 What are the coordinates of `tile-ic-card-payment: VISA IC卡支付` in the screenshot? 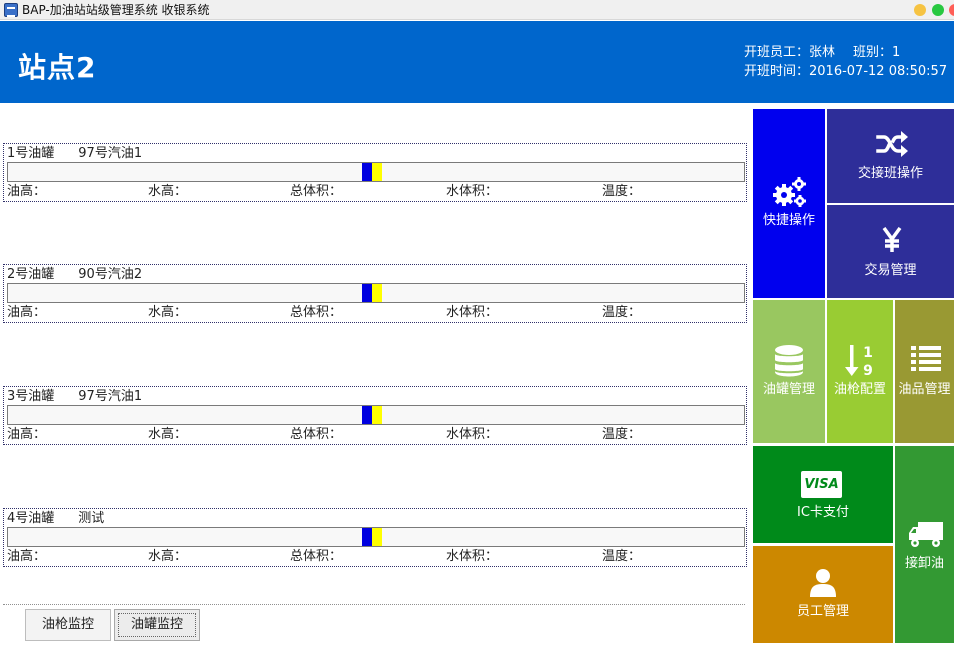 It's located at (823, 494).